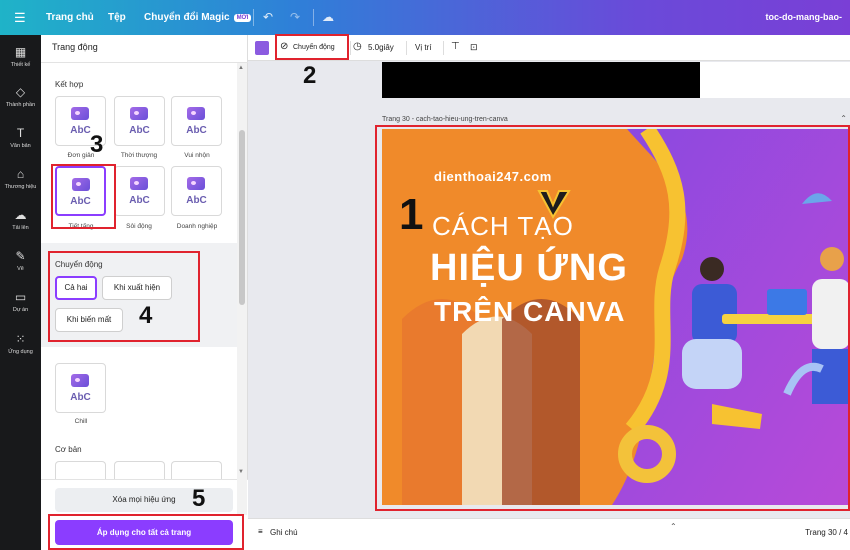 Image resolution: width=850 pixels, height=550 pixels. Describe the element at coordinates (474, 47) in the screenshot. I see `lock-icon: ⊡` at that location.